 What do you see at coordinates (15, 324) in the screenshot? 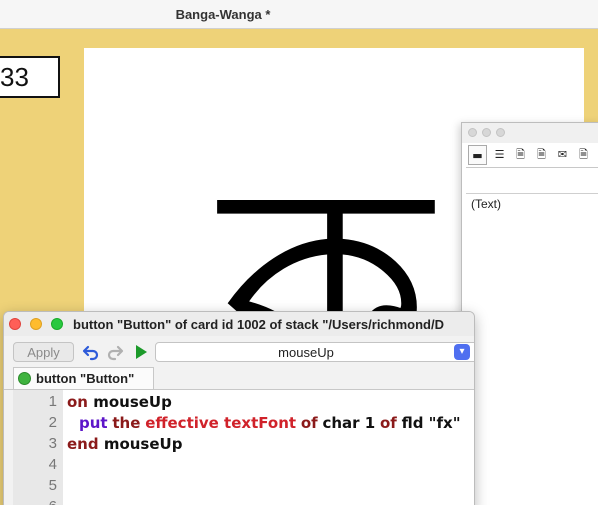
I see `close-icon` at bounding box center [15, 324].